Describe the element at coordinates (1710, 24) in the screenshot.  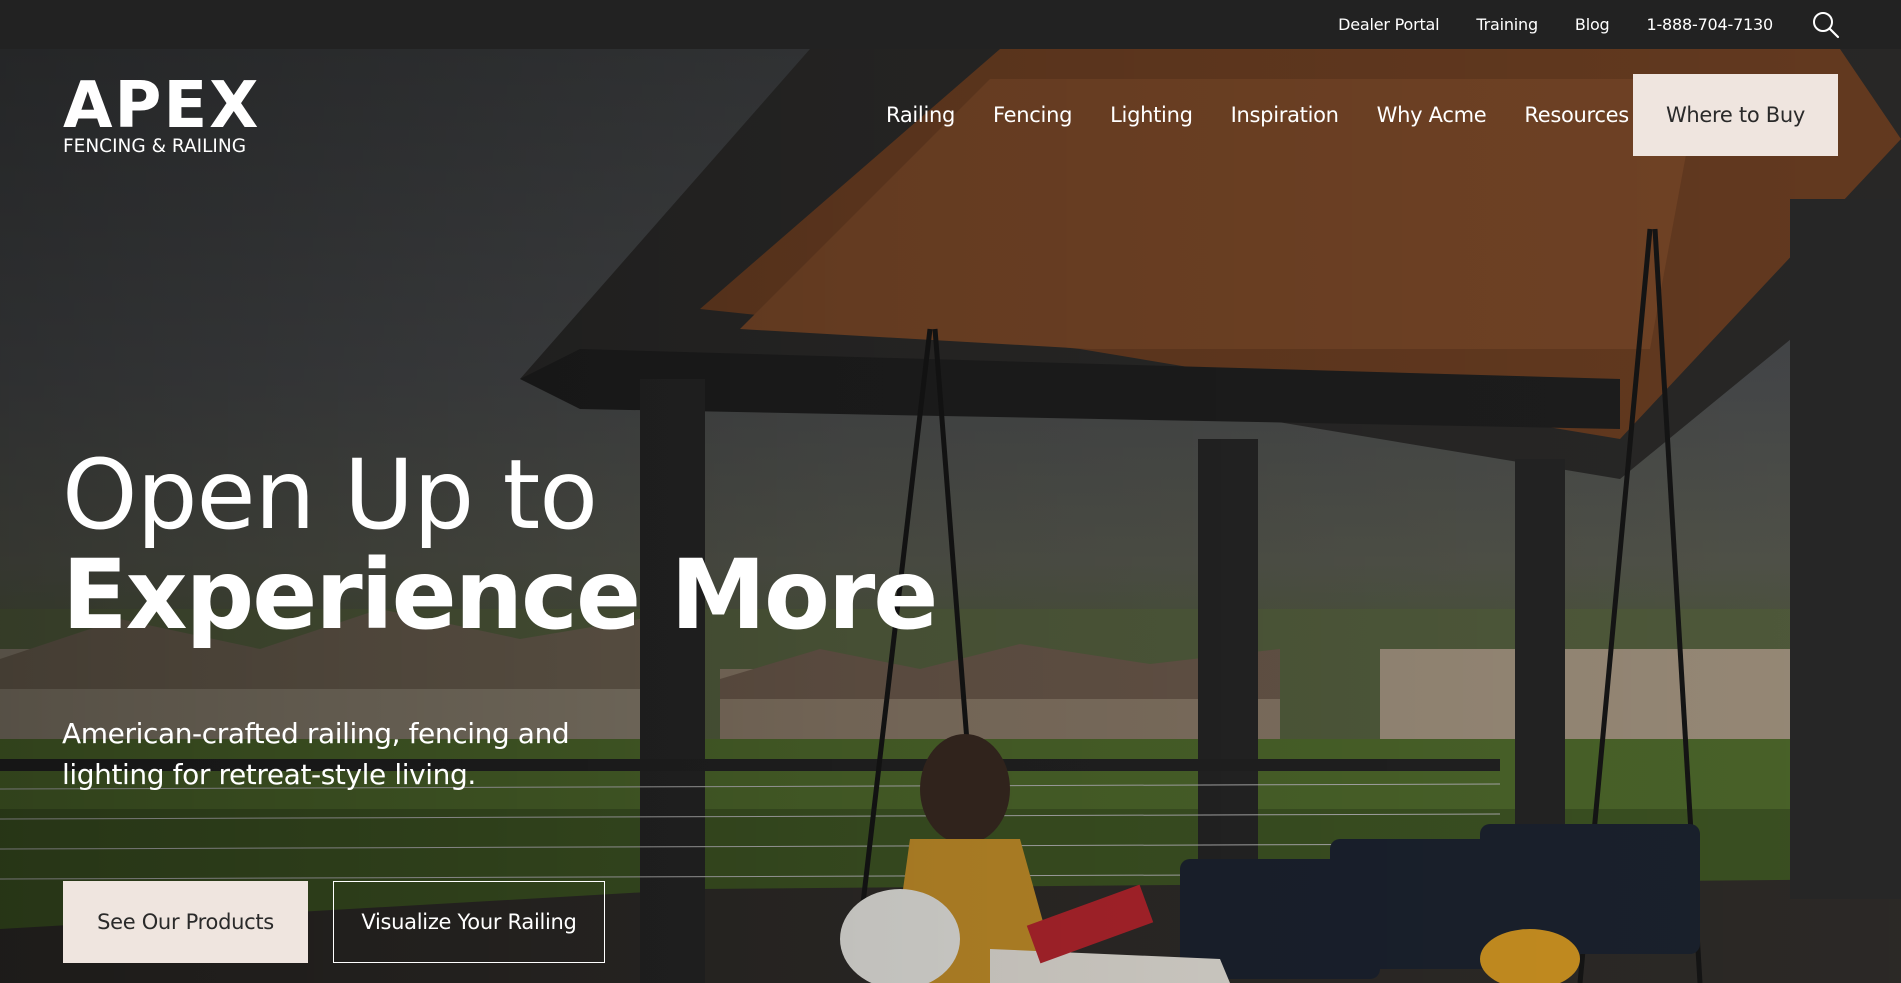
I see `utility-link-phone: 1-888-704-7130` at that location.